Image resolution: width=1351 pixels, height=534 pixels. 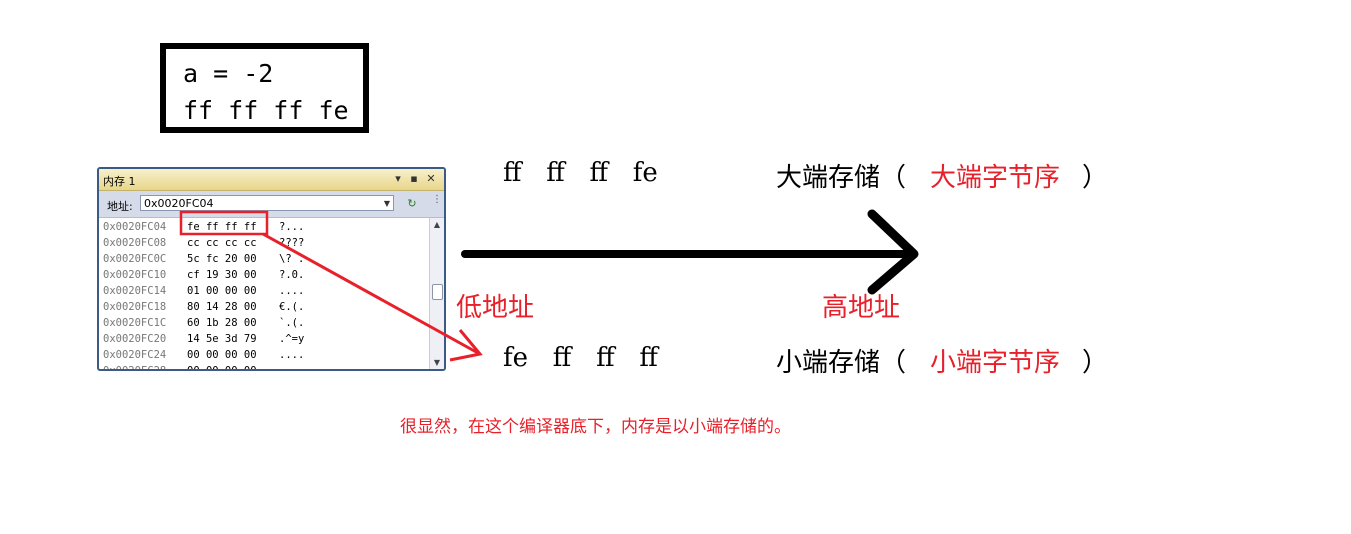 What do you see at coordinates (224, 223) in the screenshot?
I see `highlight-box` at bounding box center [224, 223].